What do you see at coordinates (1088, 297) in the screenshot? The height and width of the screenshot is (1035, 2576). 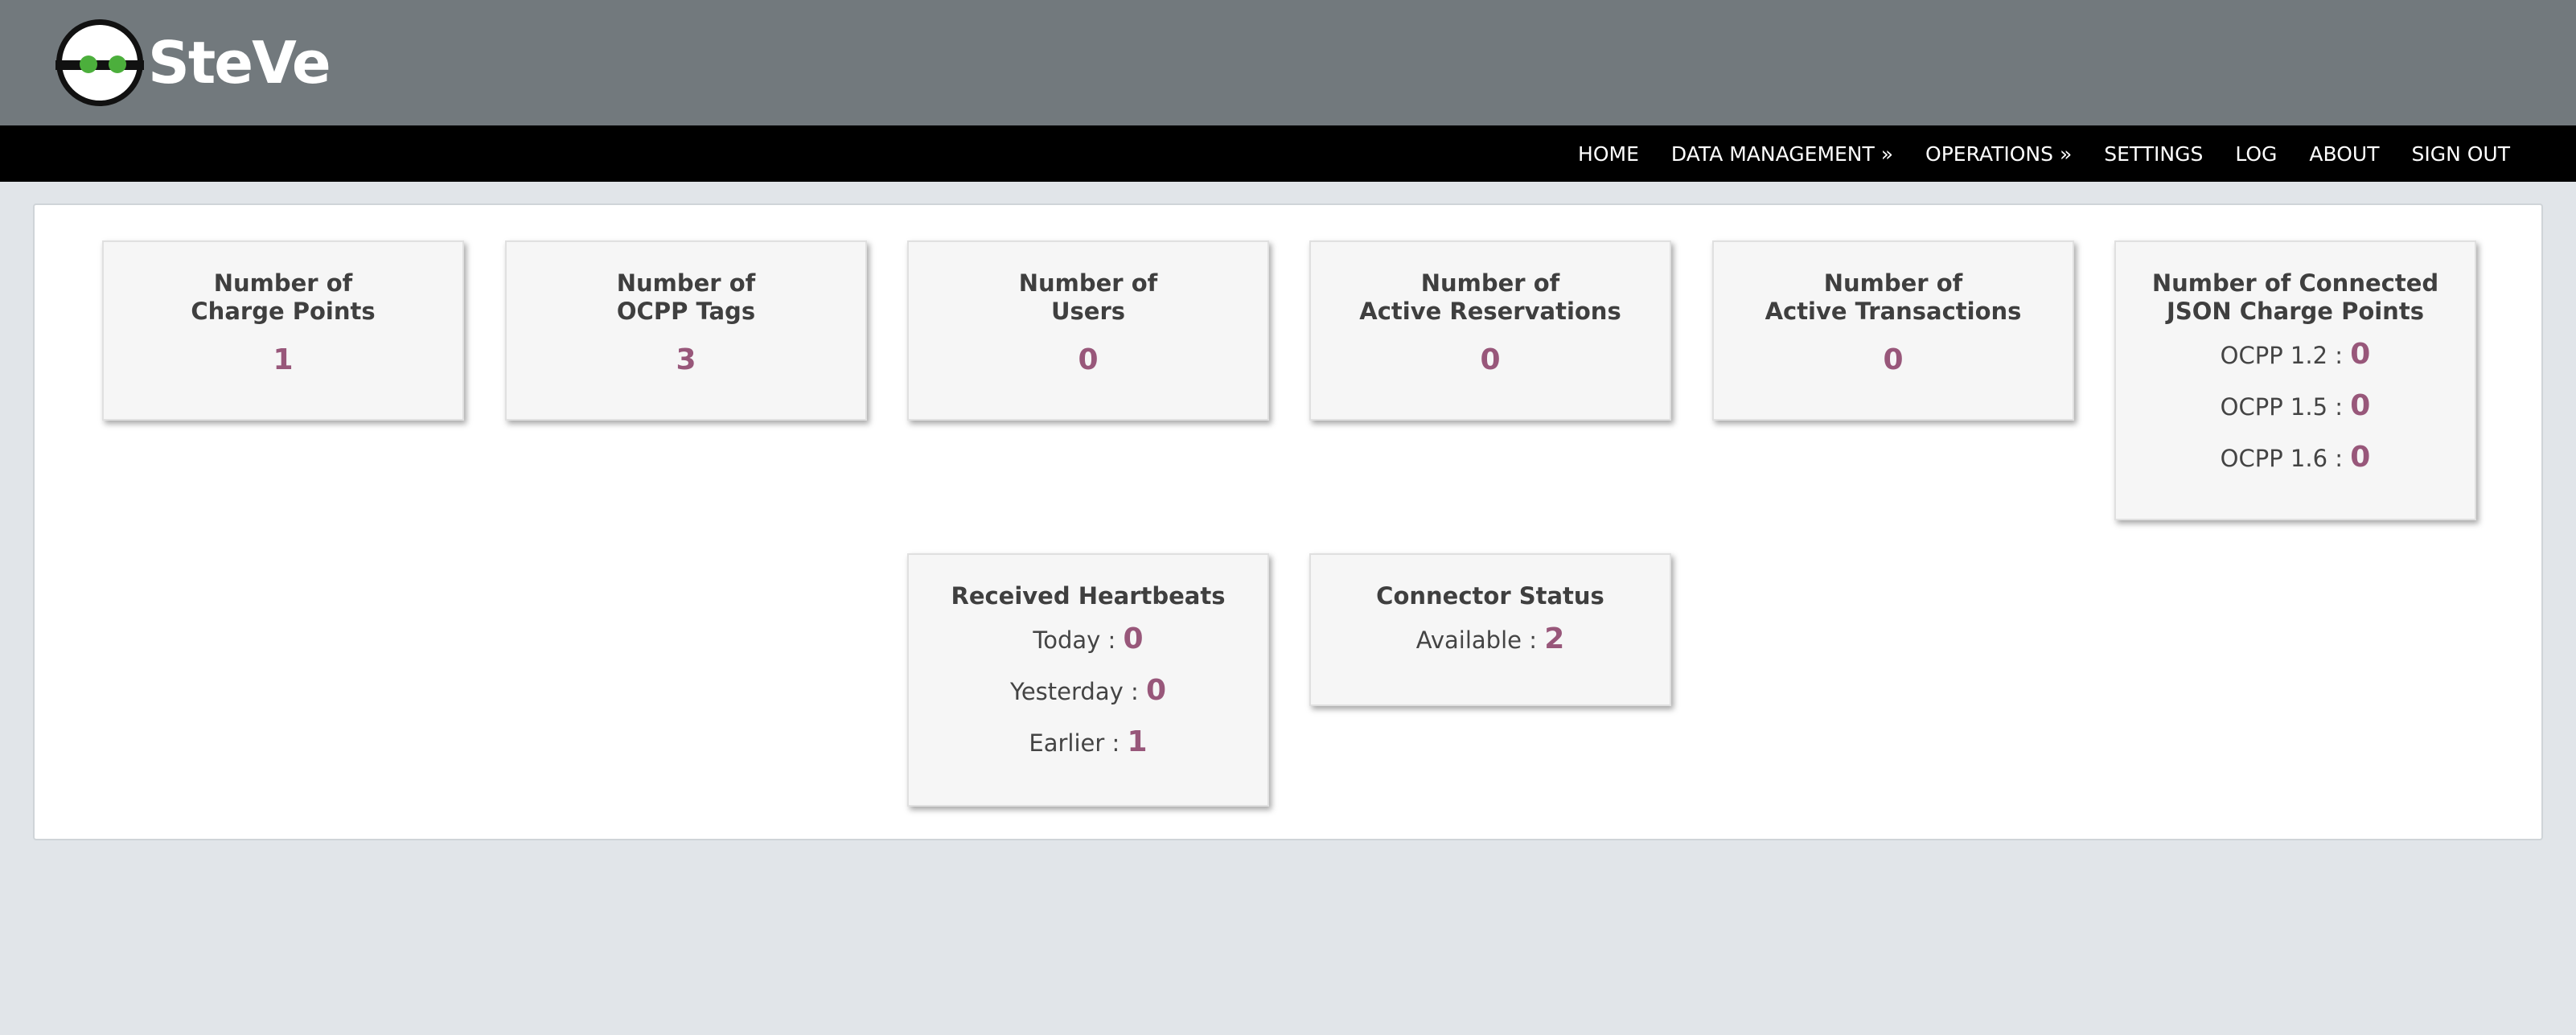 I see `tile-title: Number of Users` at bounding box center [1088, 297].